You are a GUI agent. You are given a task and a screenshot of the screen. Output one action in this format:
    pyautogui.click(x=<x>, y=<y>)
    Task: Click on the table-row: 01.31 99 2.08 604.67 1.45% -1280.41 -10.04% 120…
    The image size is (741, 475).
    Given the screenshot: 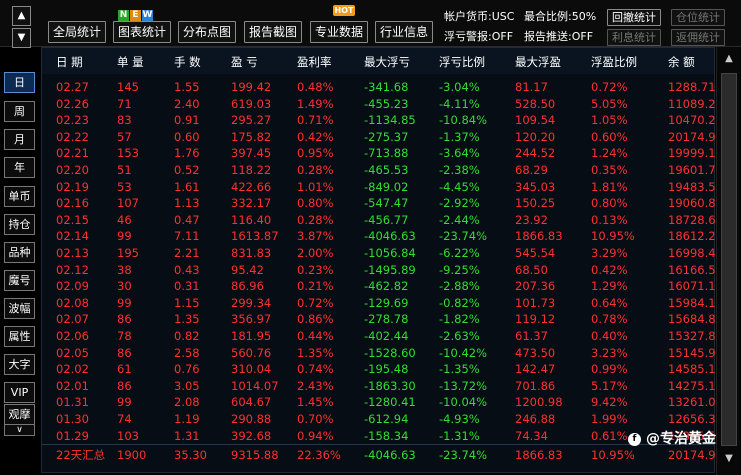 What is the action you would take?
    pyautogui.click(x=382, y=402)
    